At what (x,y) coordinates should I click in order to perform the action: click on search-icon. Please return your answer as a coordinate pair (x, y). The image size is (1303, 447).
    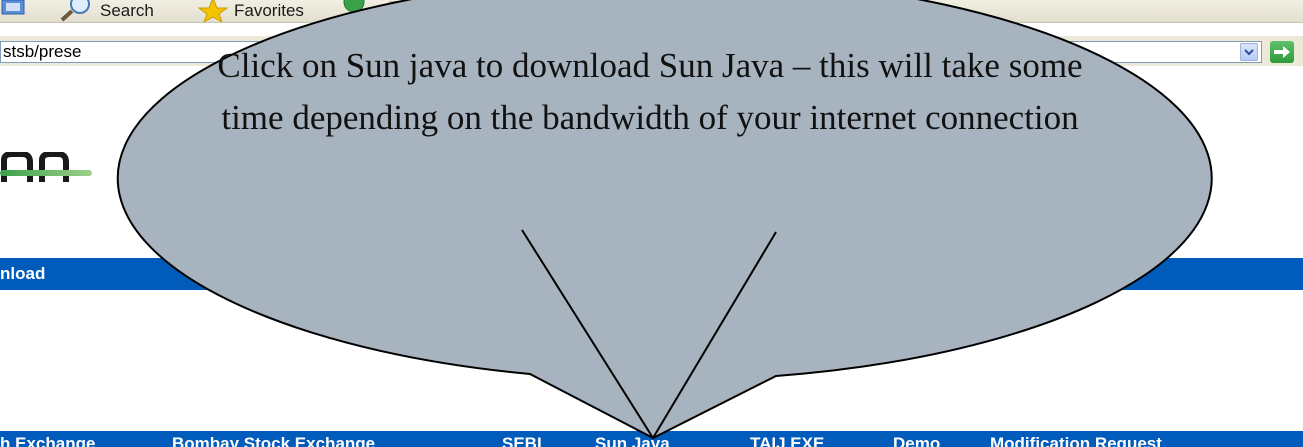
    Looking at the image, I should click on (75, 11).